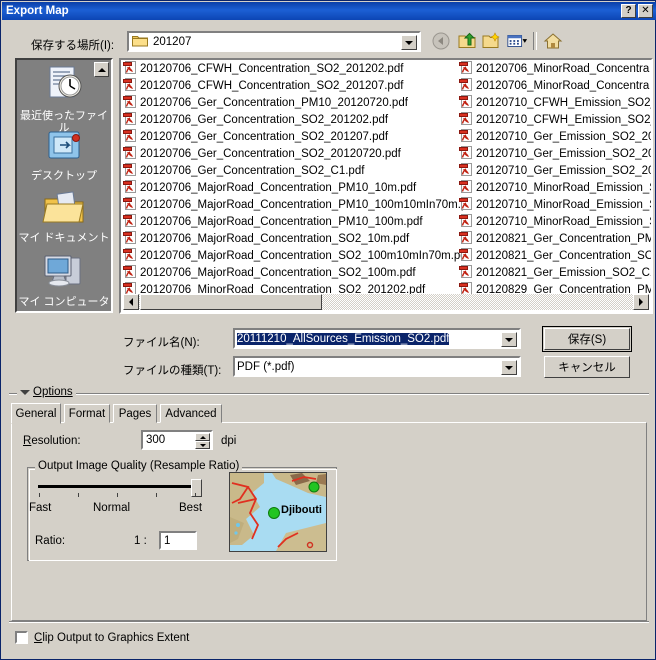  I want to click on ratio-value: 1, so click(167, 540).